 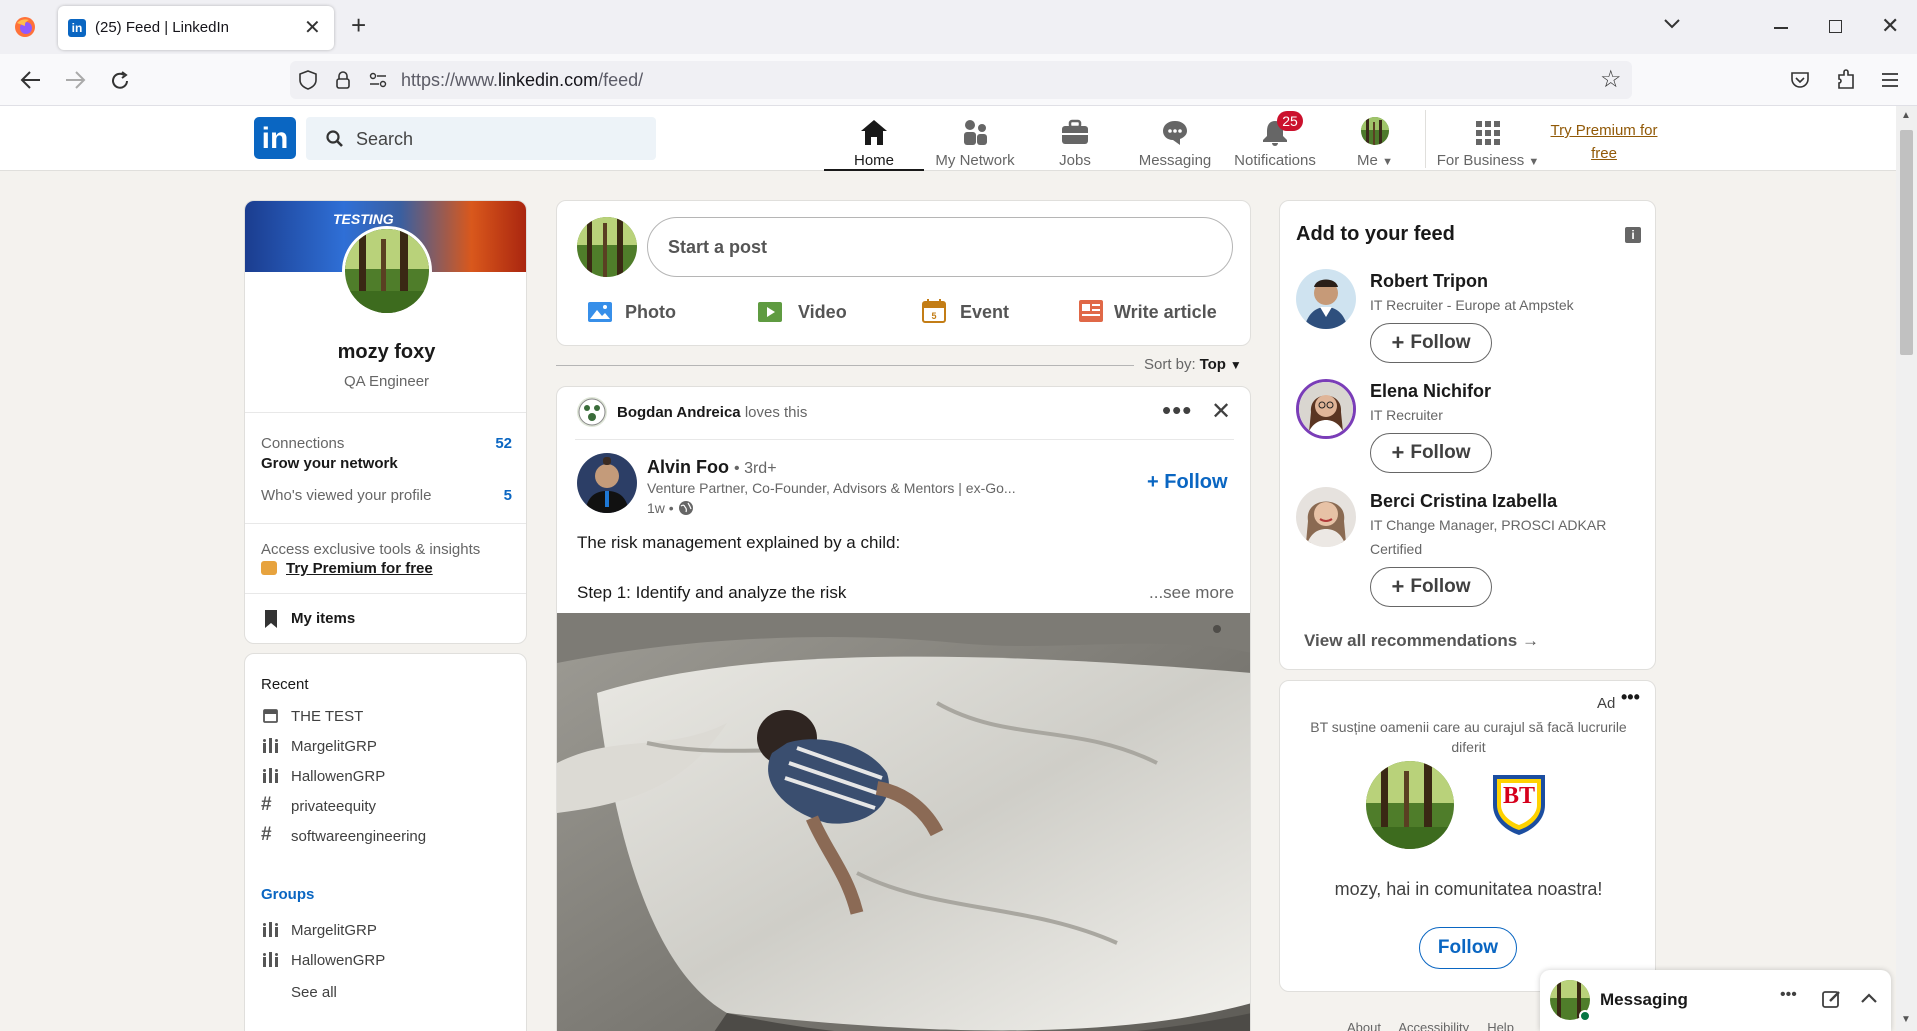 What do you see at coordinates (1421, 641) in the screenshot?
I see `view-all-recommendations-link: View all recommendations →` at bounding box center [1421, 641].